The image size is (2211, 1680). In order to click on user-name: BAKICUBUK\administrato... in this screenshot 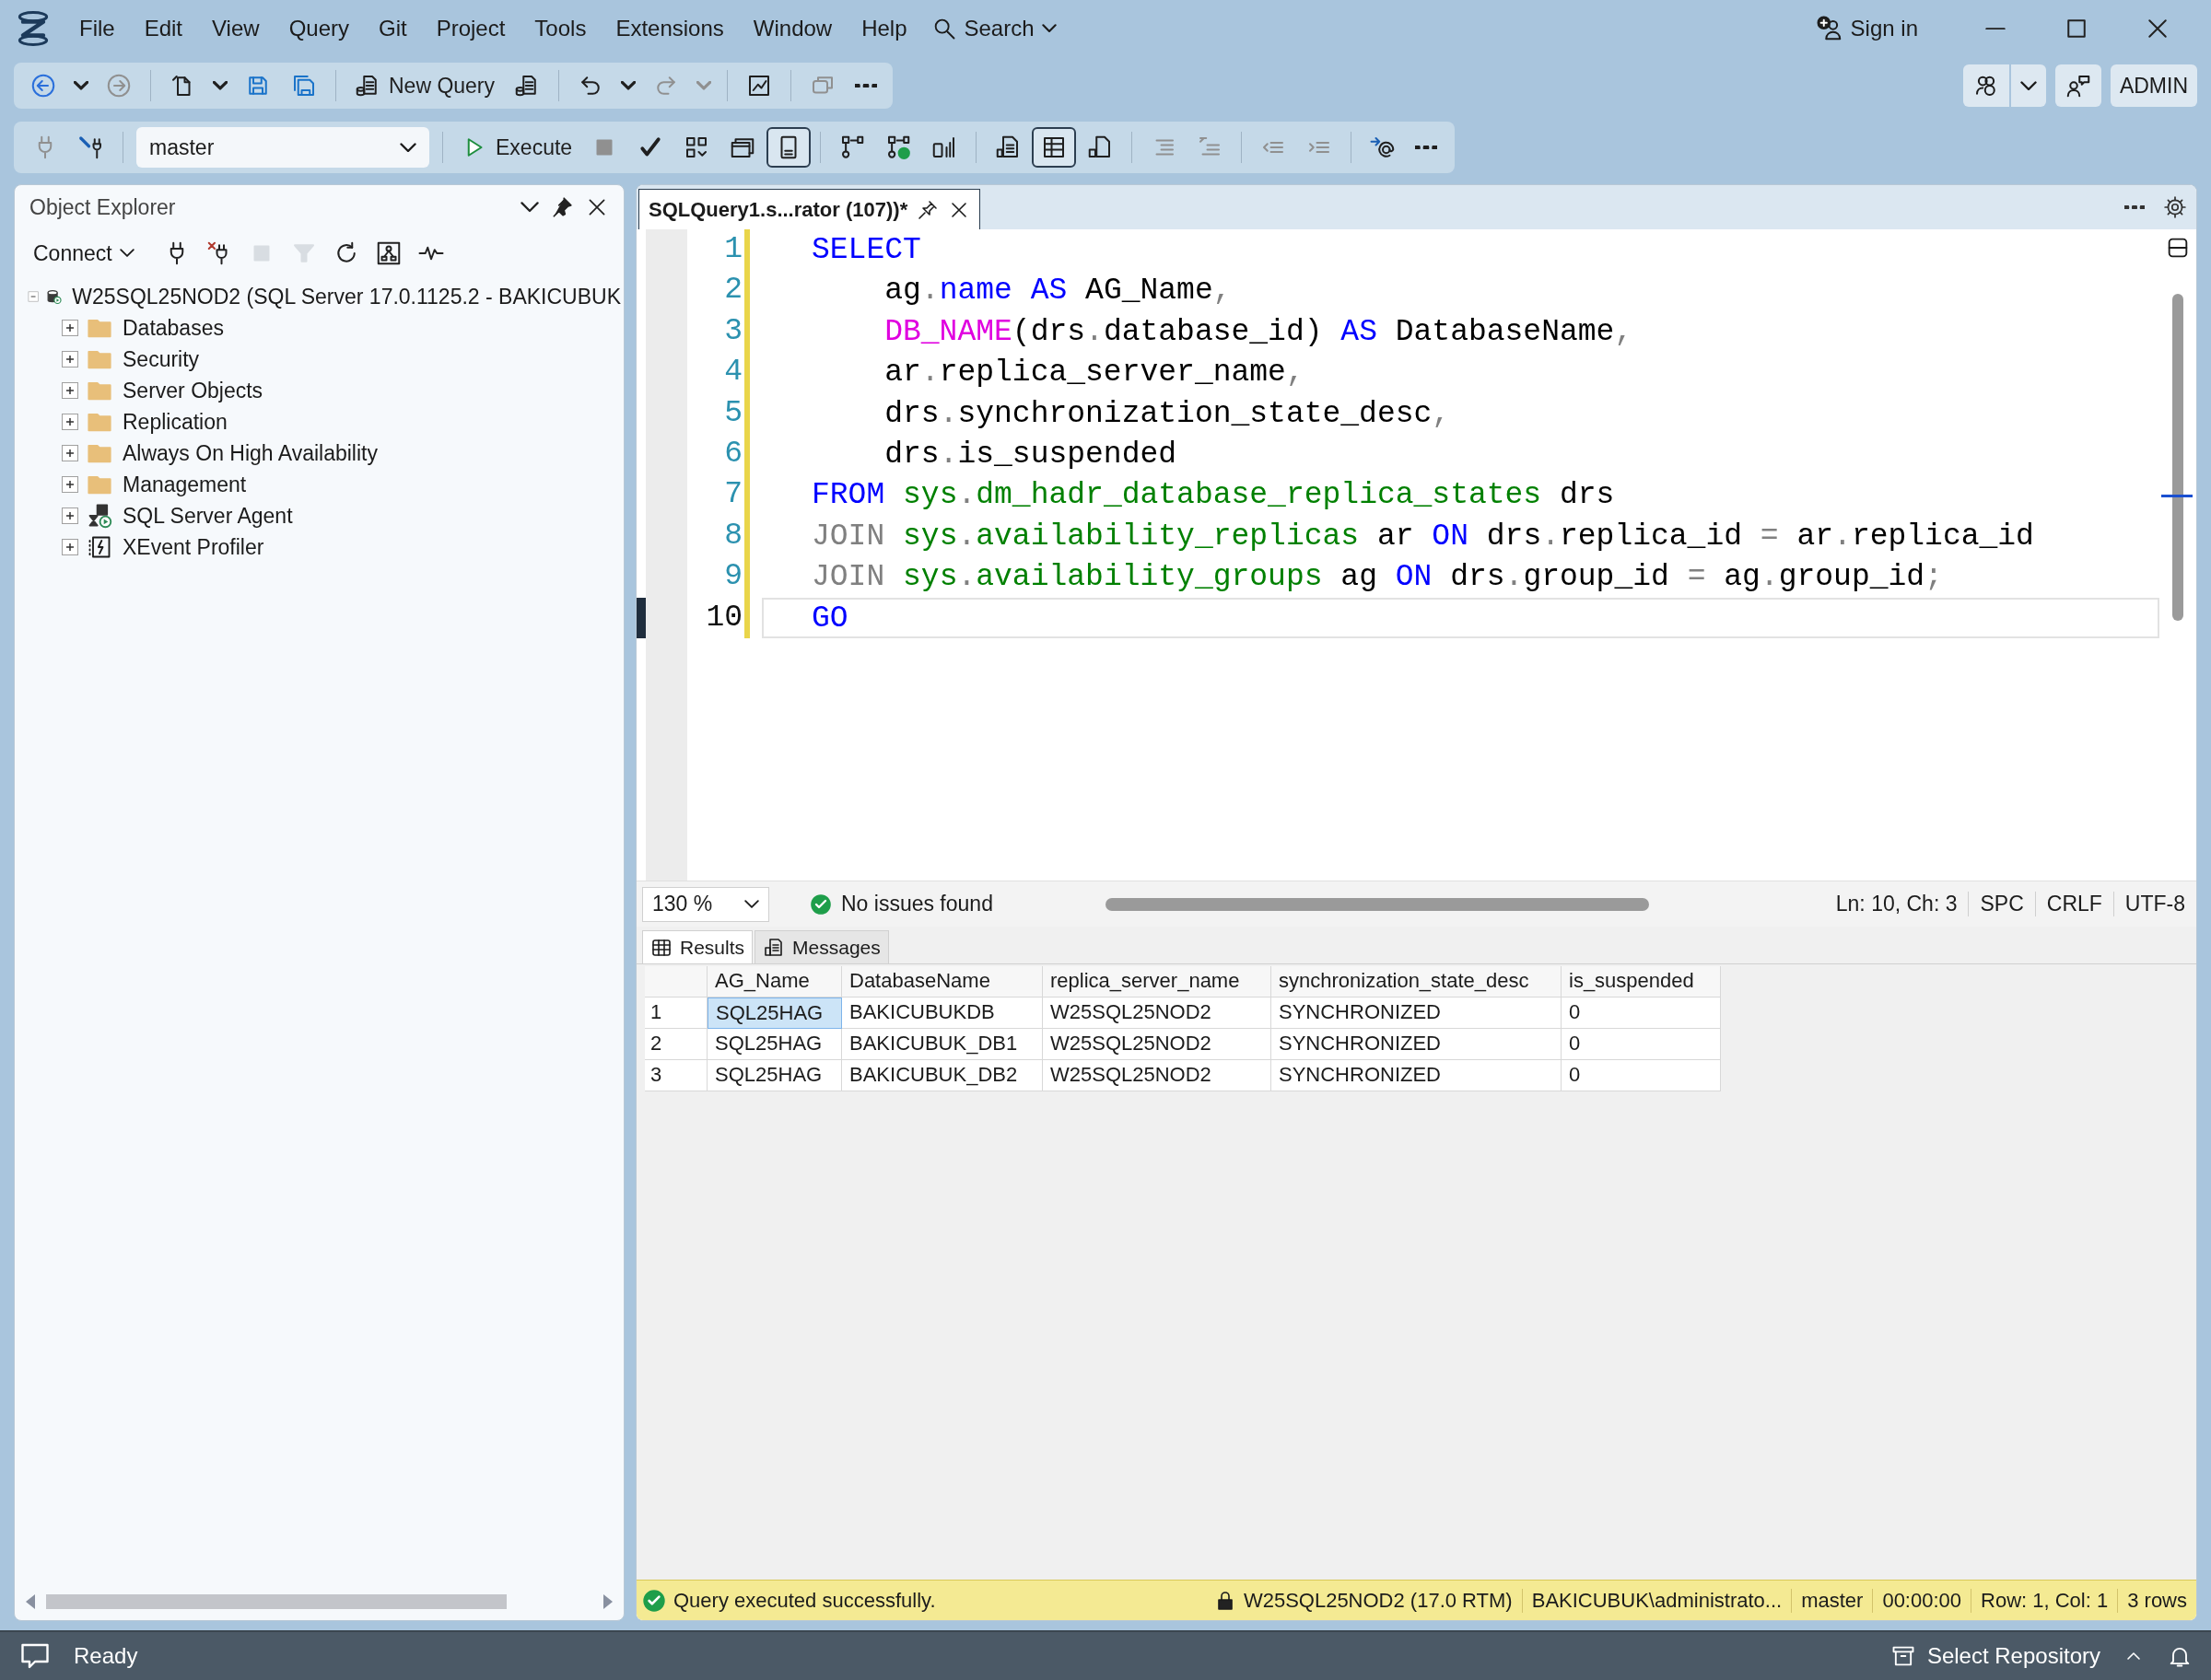, I will do `click(1656, 1600)`.